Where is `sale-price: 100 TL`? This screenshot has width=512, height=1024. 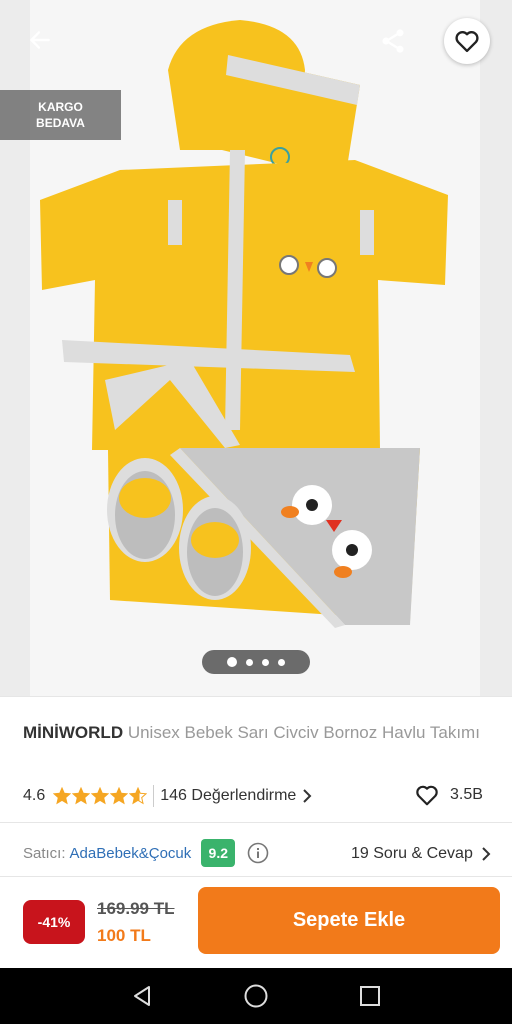
sale-price: 100 TL is located at coordinates (124, 935).